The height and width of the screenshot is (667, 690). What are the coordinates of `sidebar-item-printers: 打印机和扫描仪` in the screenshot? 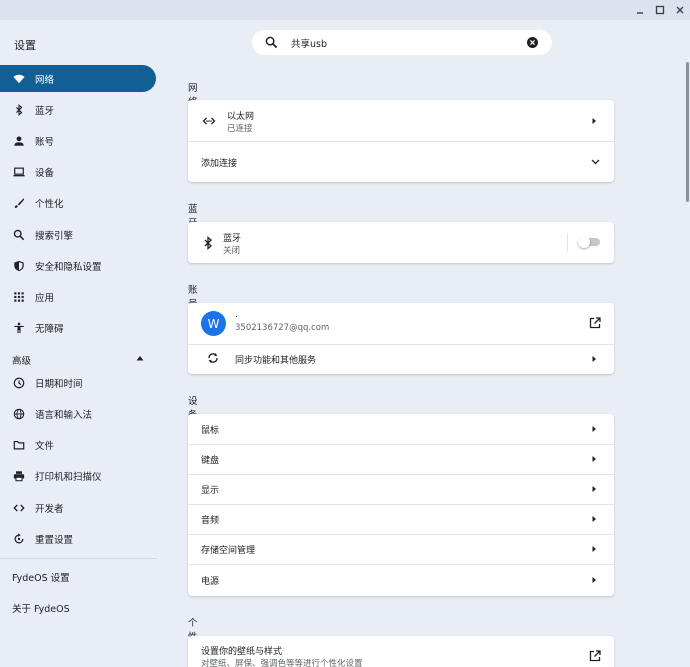 It's located at (78, 475).